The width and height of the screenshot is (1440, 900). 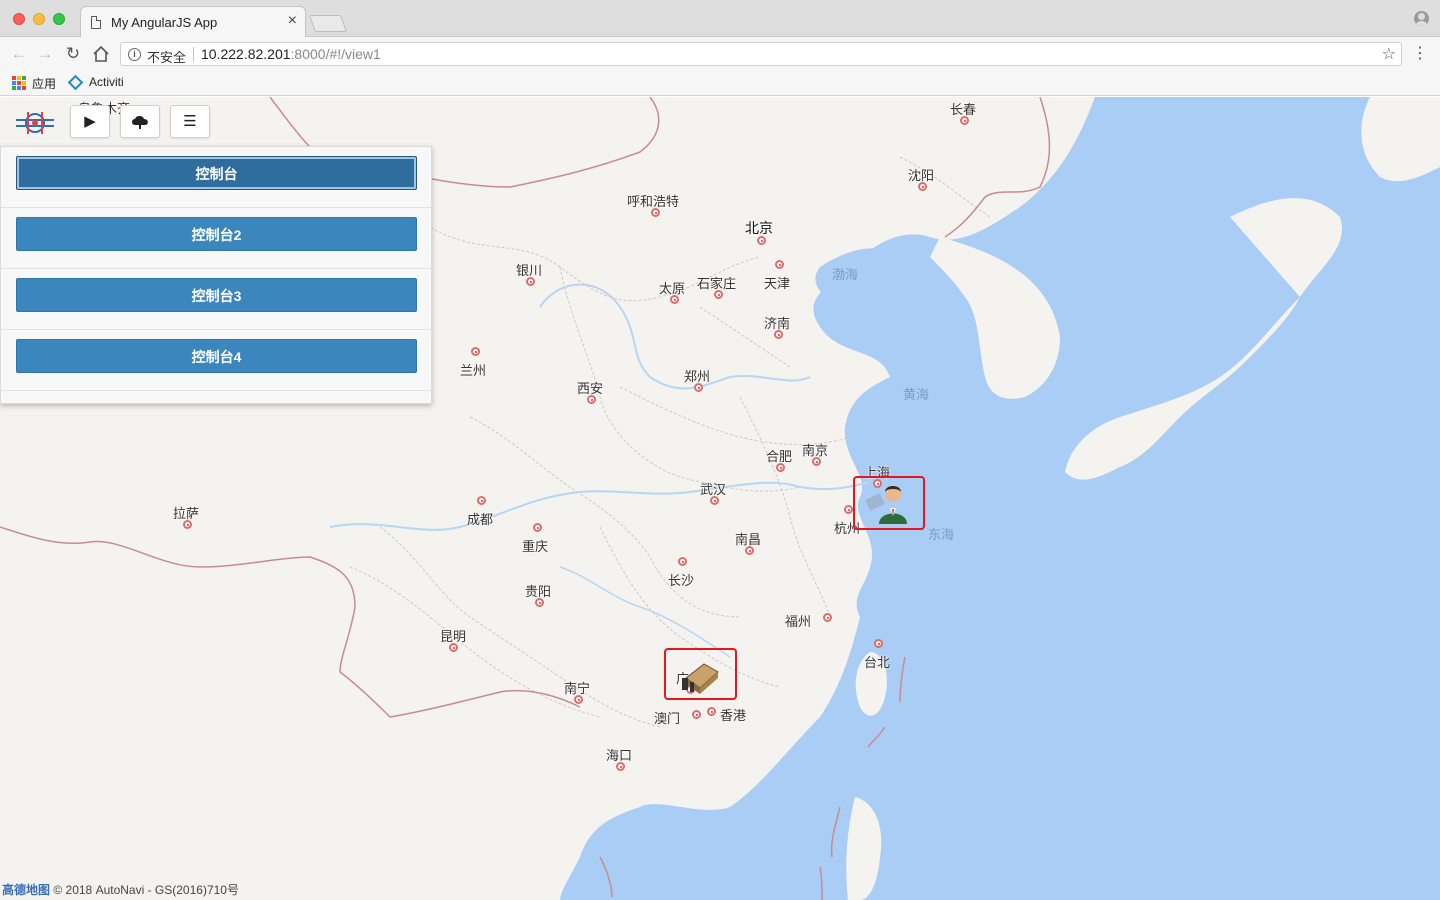 I want to click on document-icon, so click(x=96, y=22).